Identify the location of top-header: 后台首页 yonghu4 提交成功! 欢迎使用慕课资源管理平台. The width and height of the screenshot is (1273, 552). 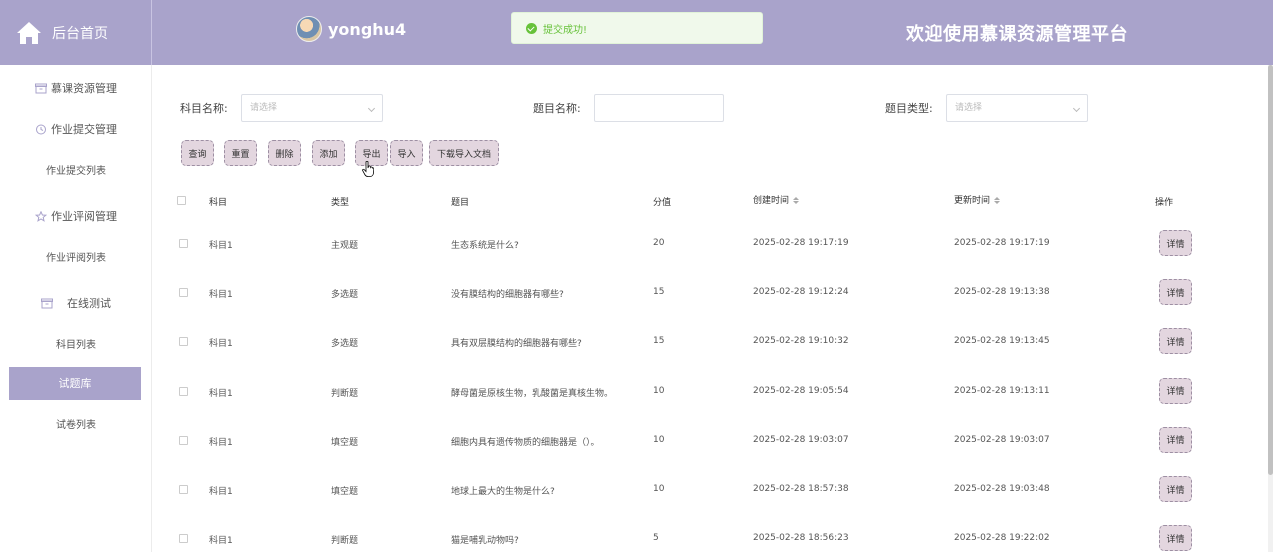
(636, 32).